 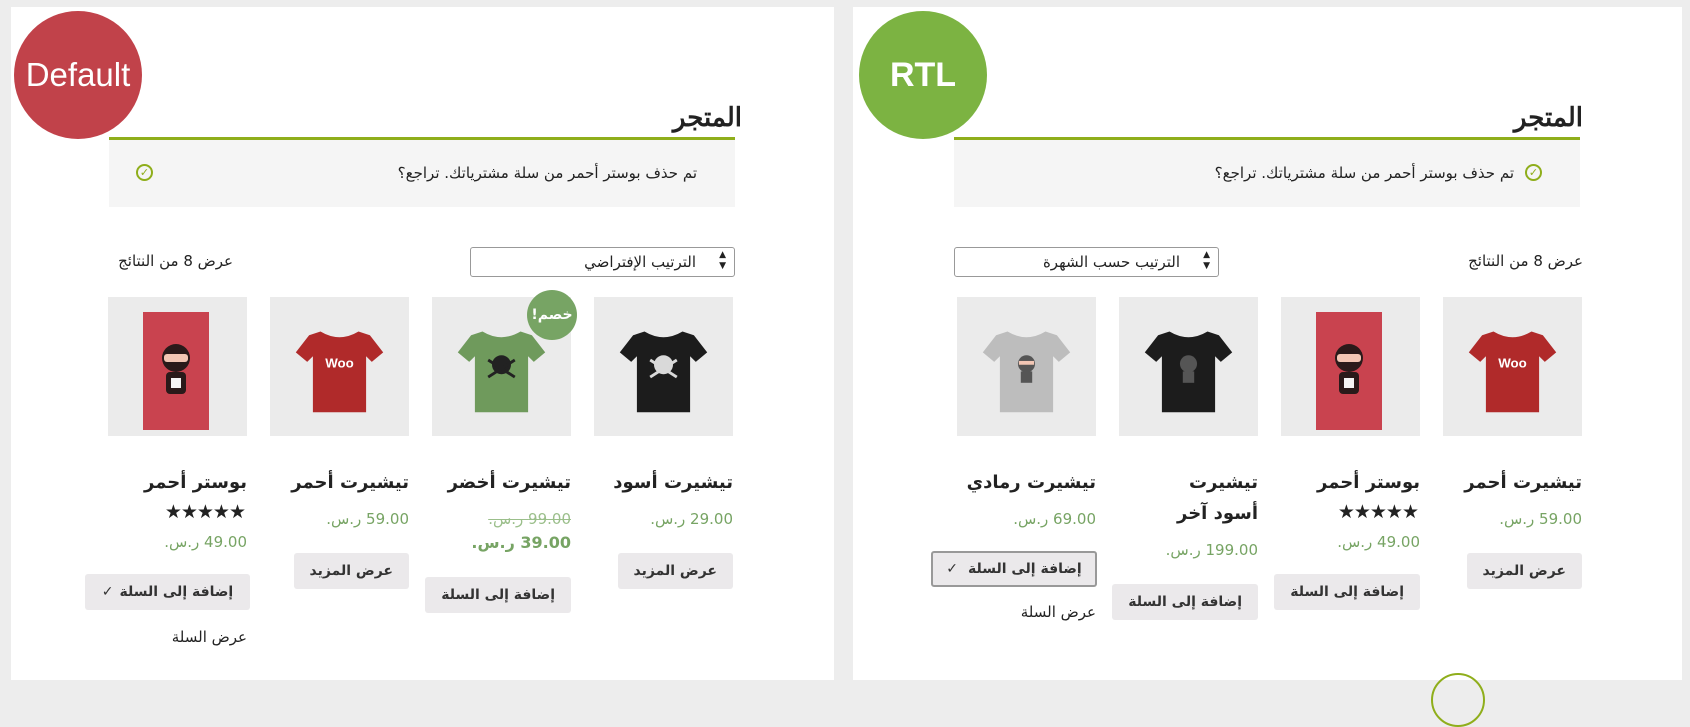 What do you see at coordinates (923, 75) in the screenshot?
I see `rtl-badge: RTL` at bounding box center [923, 75].